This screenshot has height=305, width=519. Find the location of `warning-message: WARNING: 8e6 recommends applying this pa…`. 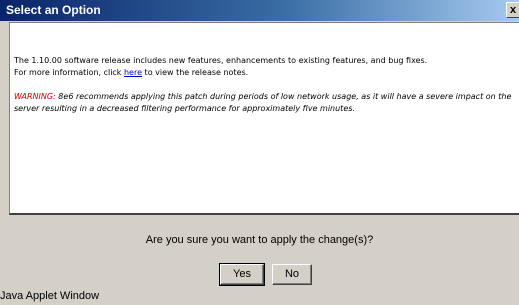

warning-message: WARNING: 8e6 recommends applying this pa… is located at coordinates (266, 103).